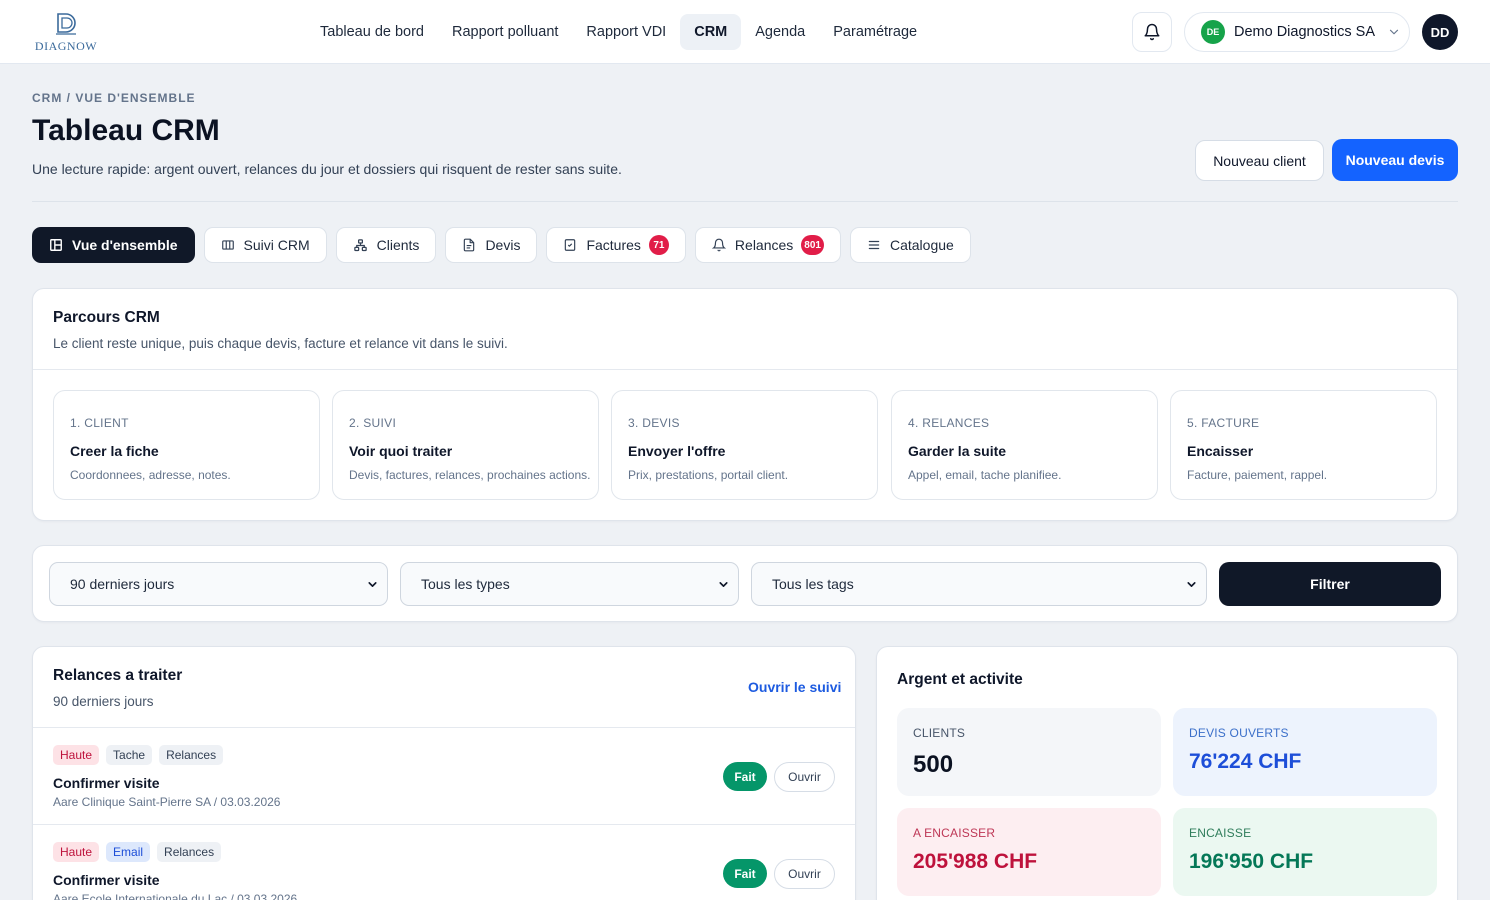 The image size is (1490, 900). I want to click on stat-value: 196'950 CHF, so click(1251, 861).